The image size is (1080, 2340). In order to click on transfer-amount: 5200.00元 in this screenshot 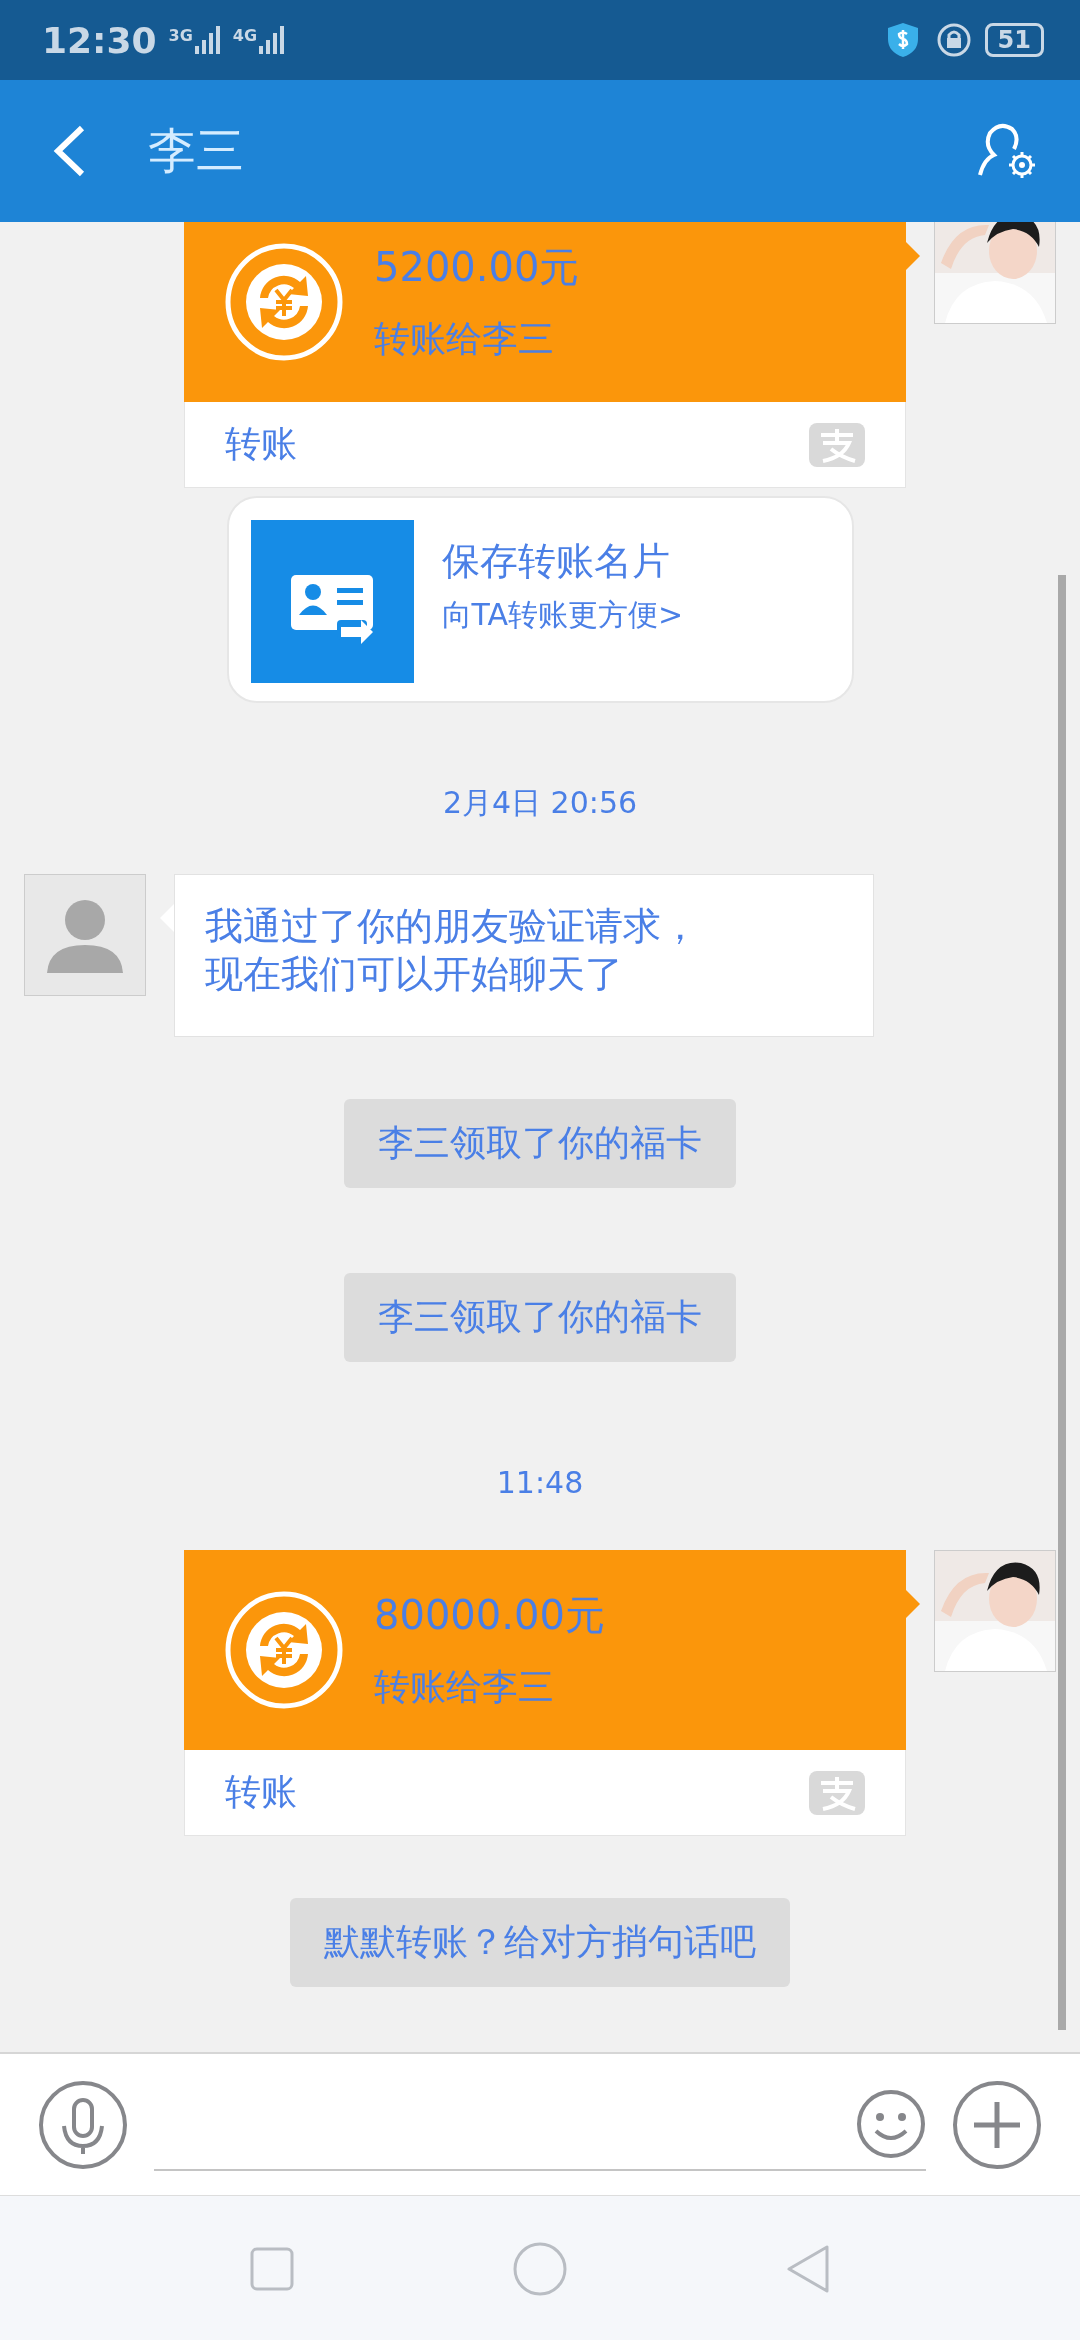, I will do `click(477, 267)`.